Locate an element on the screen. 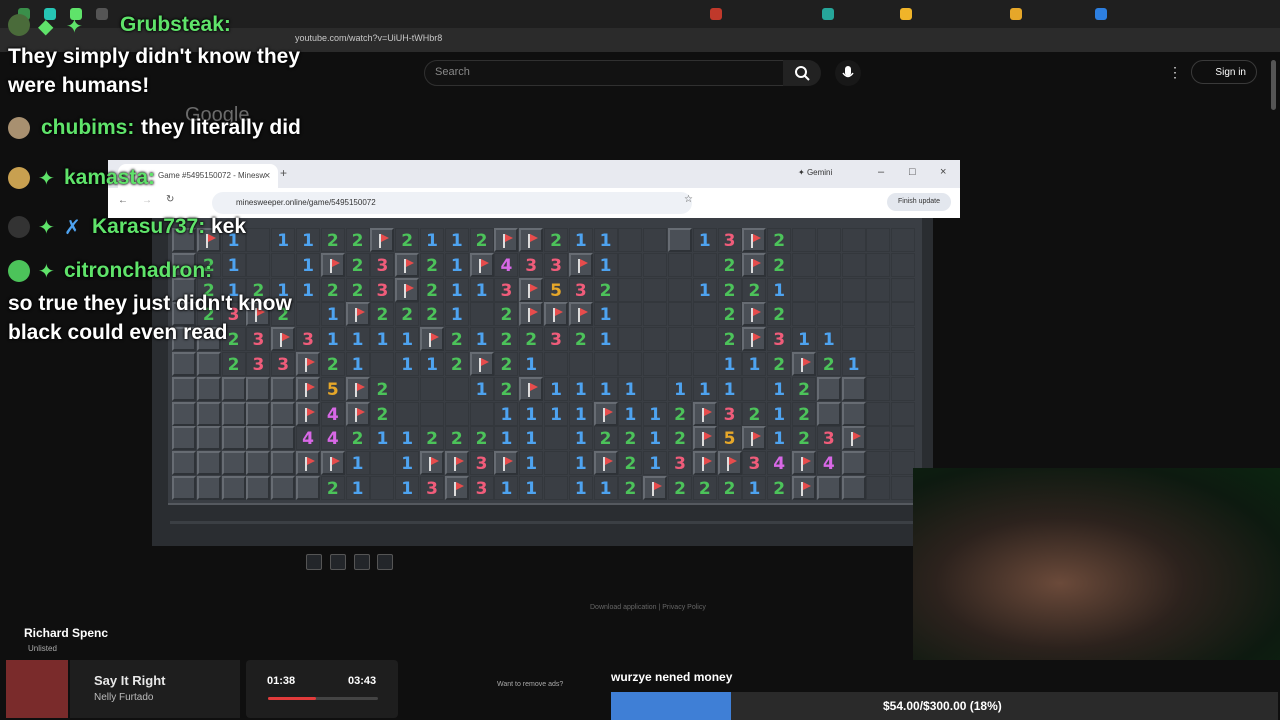 The height and width of the screenshot is (720, 1280). minimize-icon: – is located at coordinates (881, 172).